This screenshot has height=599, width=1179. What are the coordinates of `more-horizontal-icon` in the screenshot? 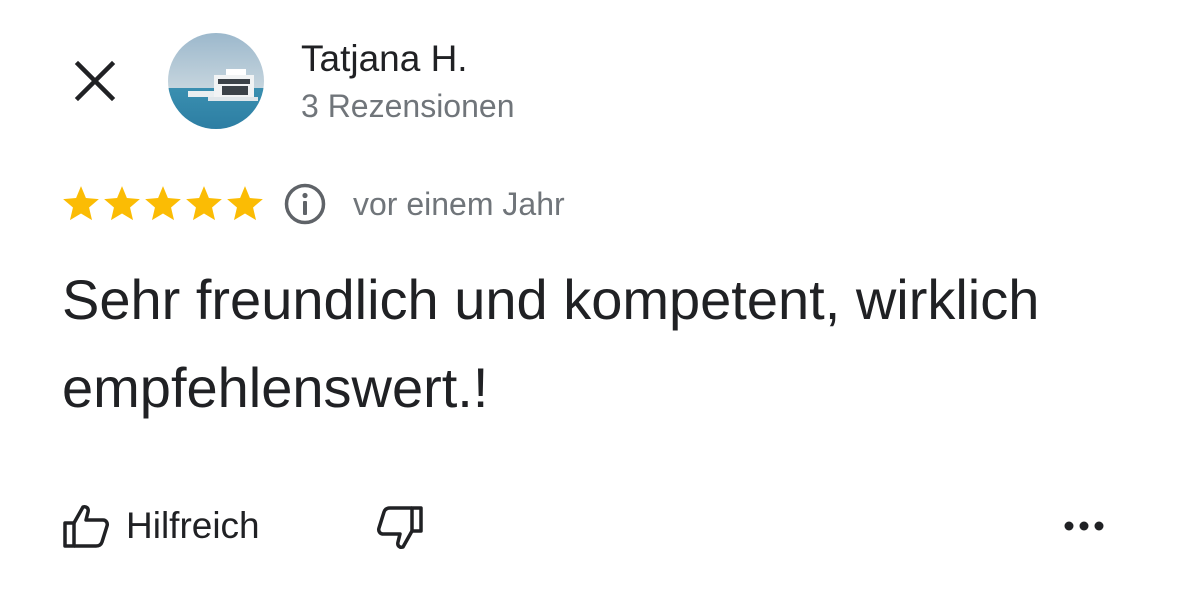 It's located at (1084, 526).